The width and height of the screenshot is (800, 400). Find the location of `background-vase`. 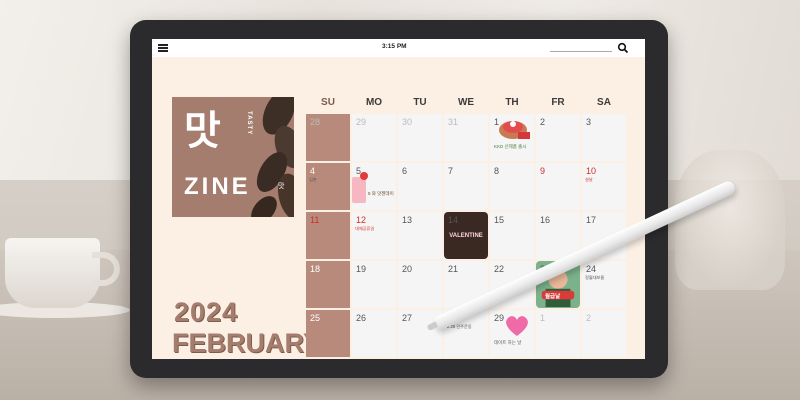

background-vase is located at coordinates (730, 220).